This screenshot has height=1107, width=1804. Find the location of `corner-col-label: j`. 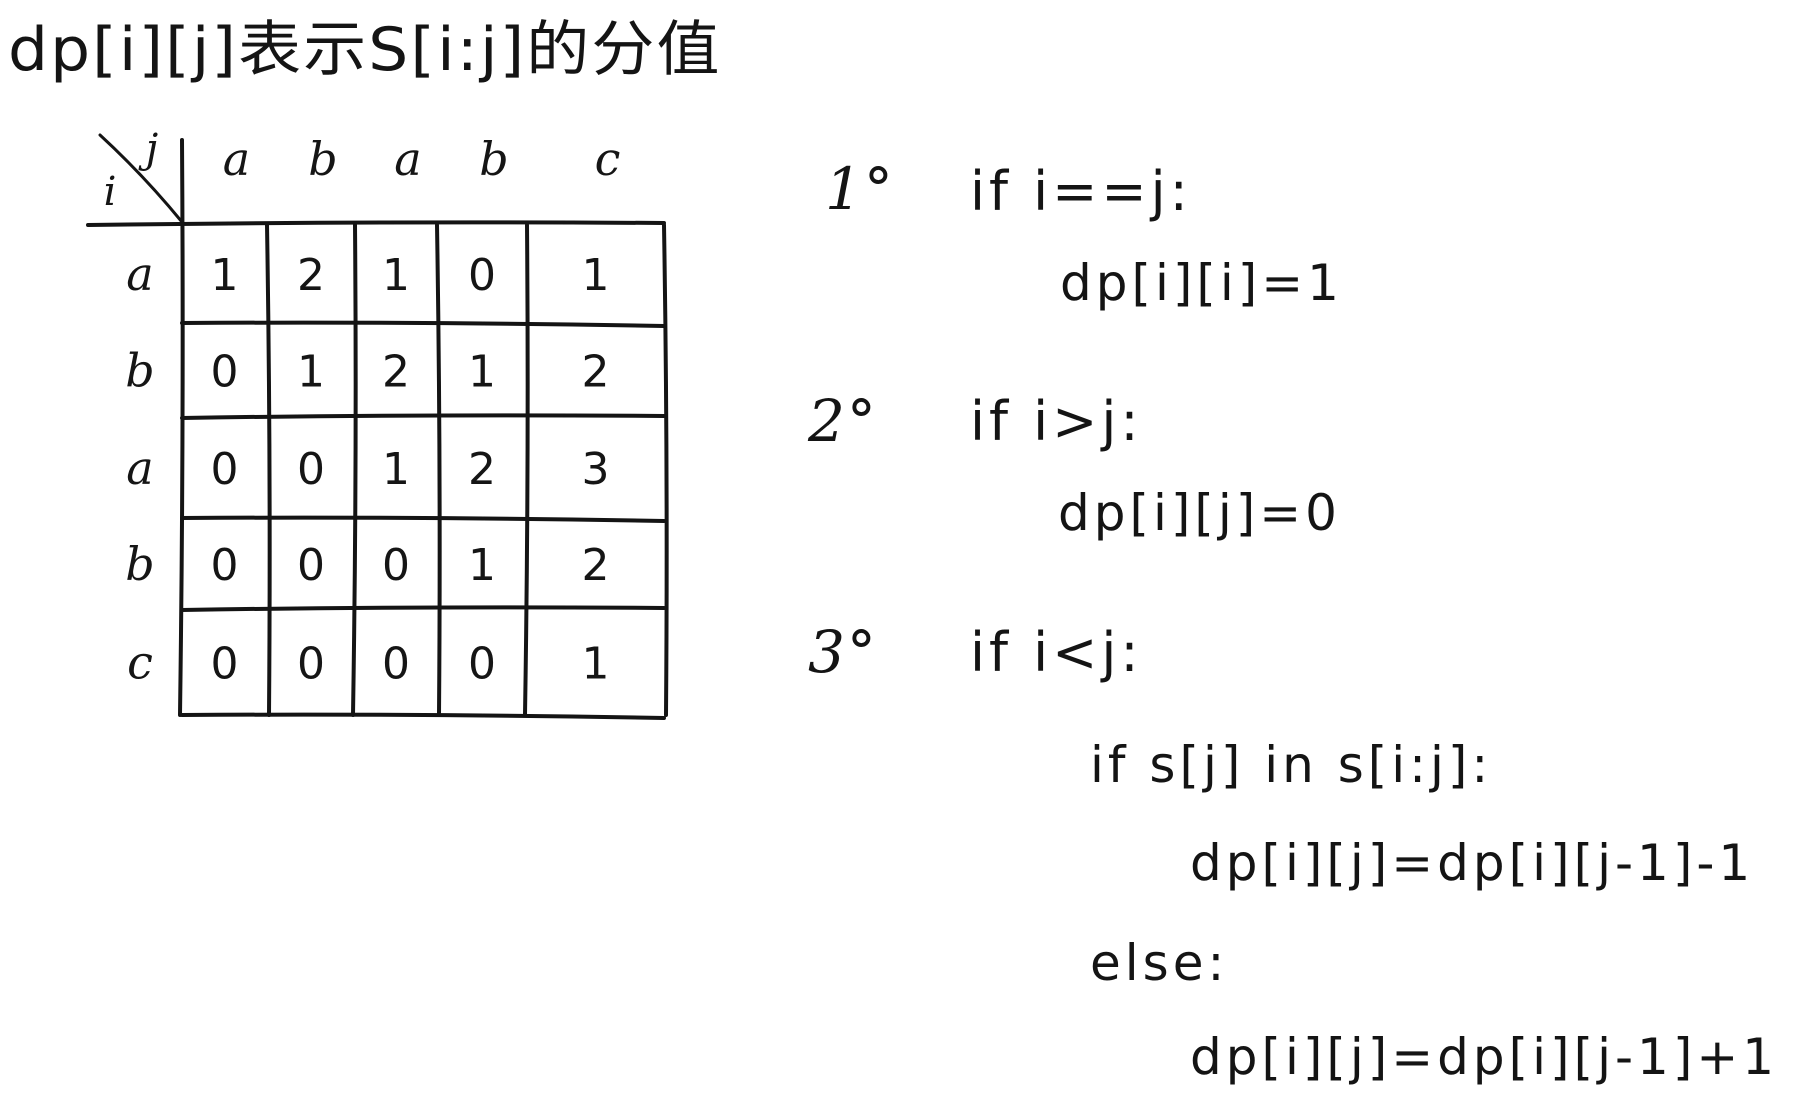

corner-col-label: j is located at coordinates (148, 149).